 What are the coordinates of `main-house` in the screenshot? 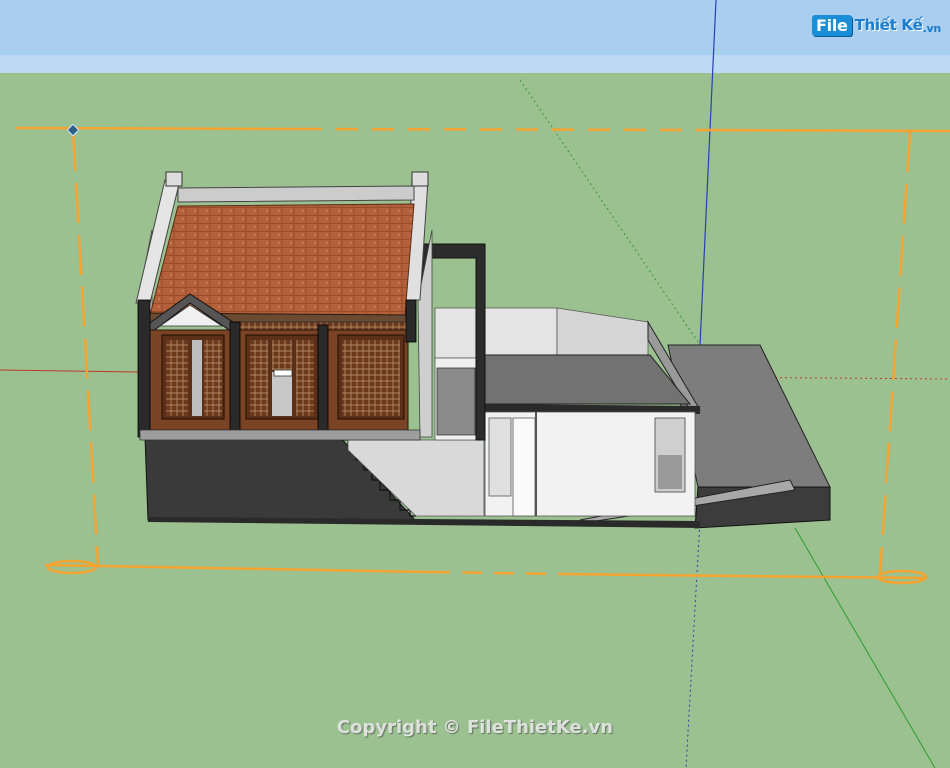 It's located at (284, 306).